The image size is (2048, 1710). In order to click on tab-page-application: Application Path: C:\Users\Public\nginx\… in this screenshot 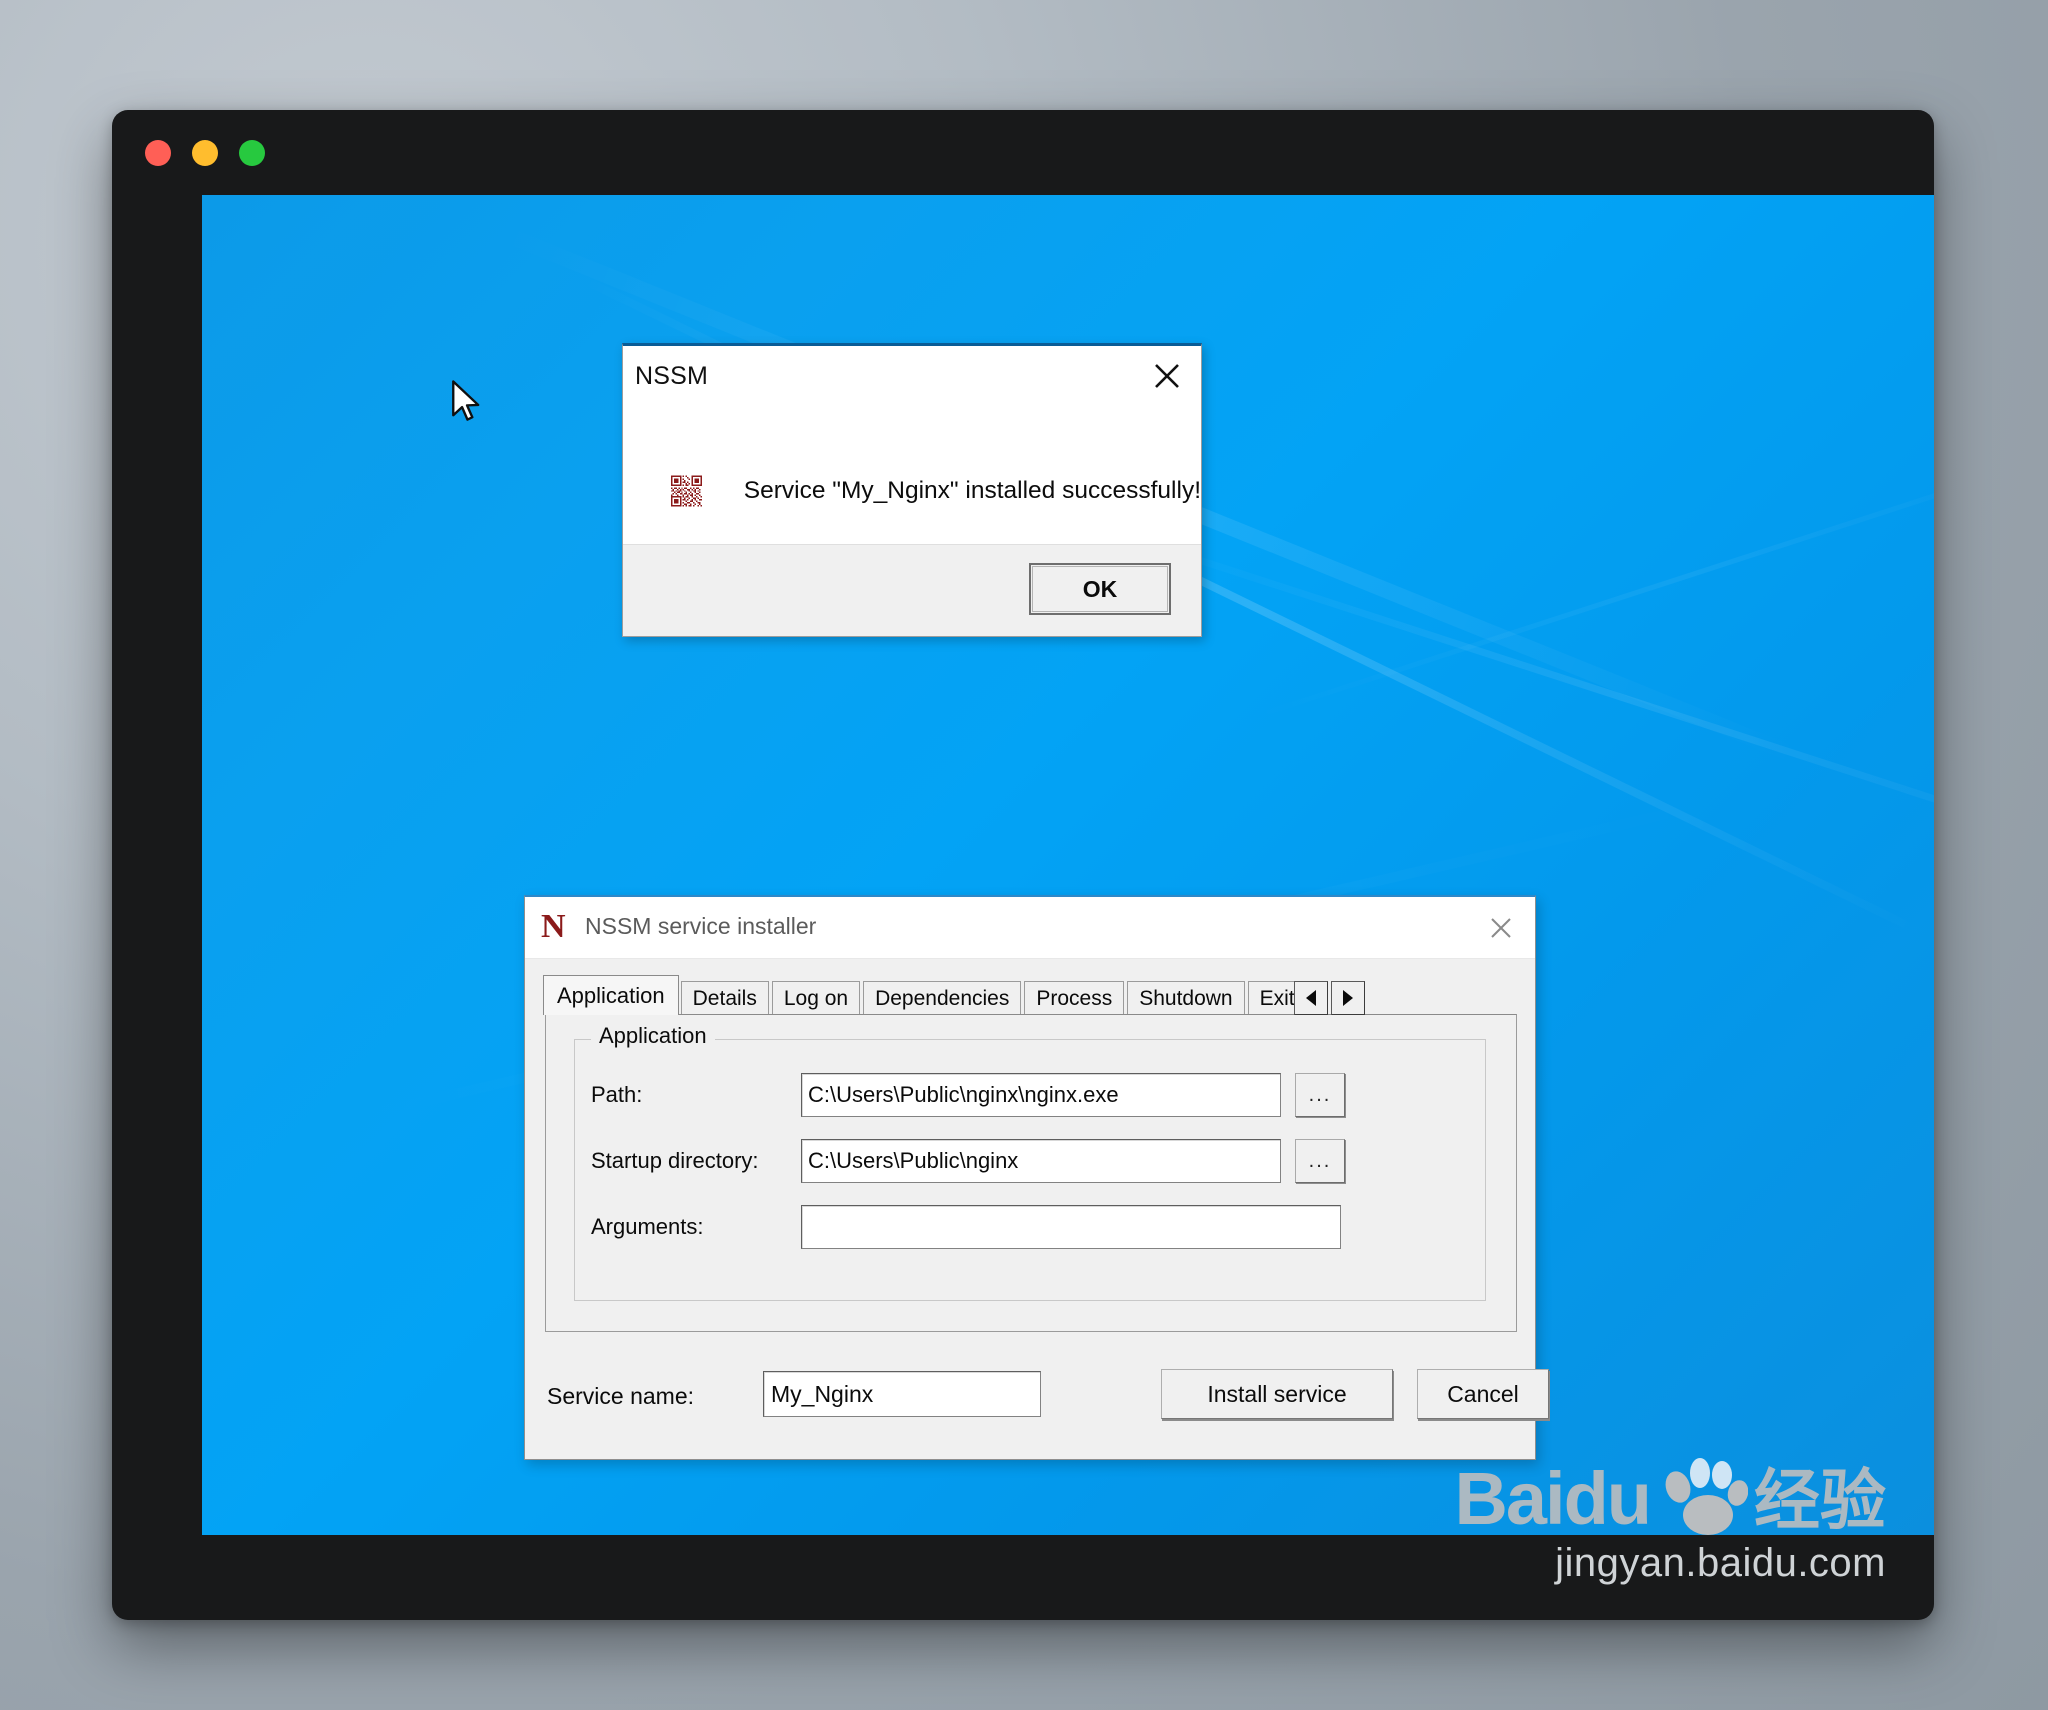, I will do `click(1031, 1173)`.